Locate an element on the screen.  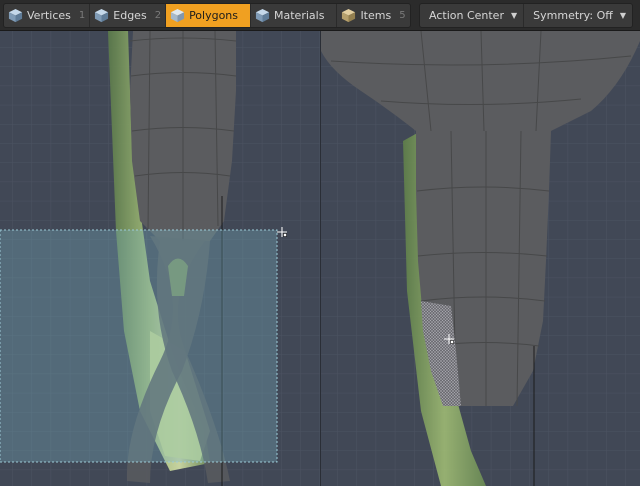
action-center-label: Action Center is located at coordinates (466, 15).